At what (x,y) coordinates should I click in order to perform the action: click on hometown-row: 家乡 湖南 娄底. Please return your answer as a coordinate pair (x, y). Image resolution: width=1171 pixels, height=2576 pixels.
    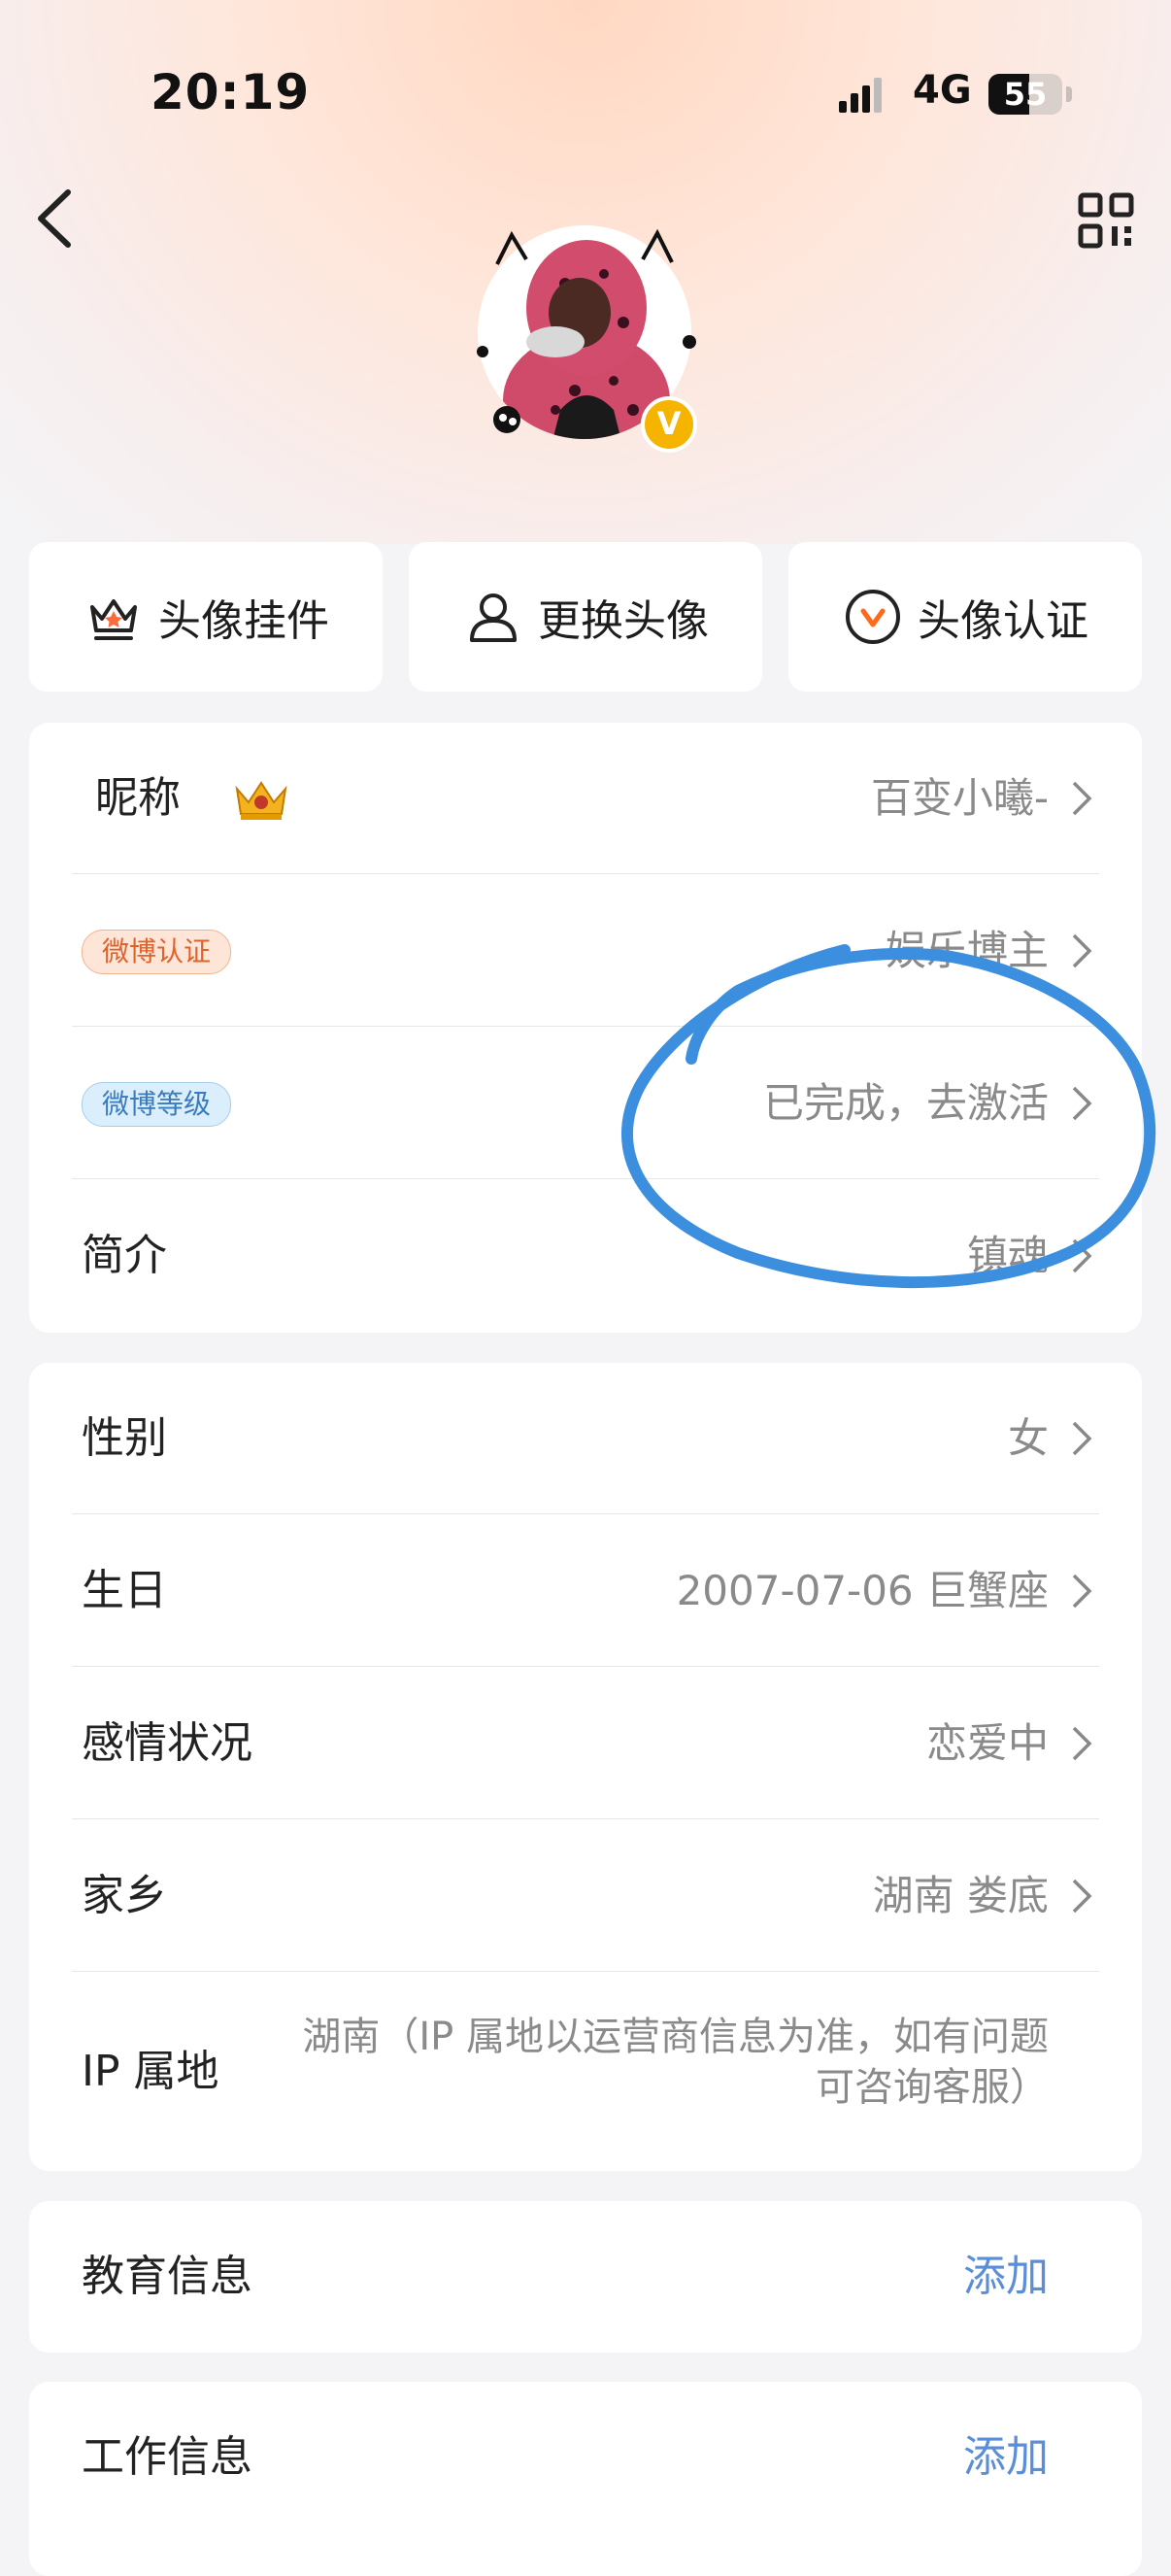
    Looking at the image, I should click on (585, 1896).